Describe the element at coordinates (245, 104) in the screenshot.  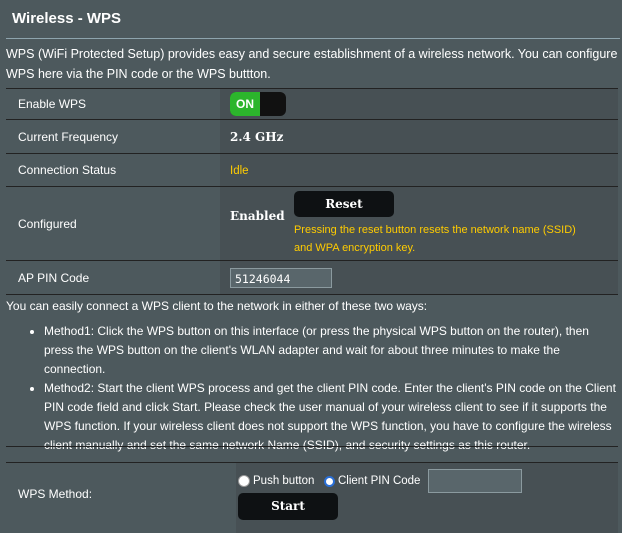
I see `toggle-on-label: ON` at that location.